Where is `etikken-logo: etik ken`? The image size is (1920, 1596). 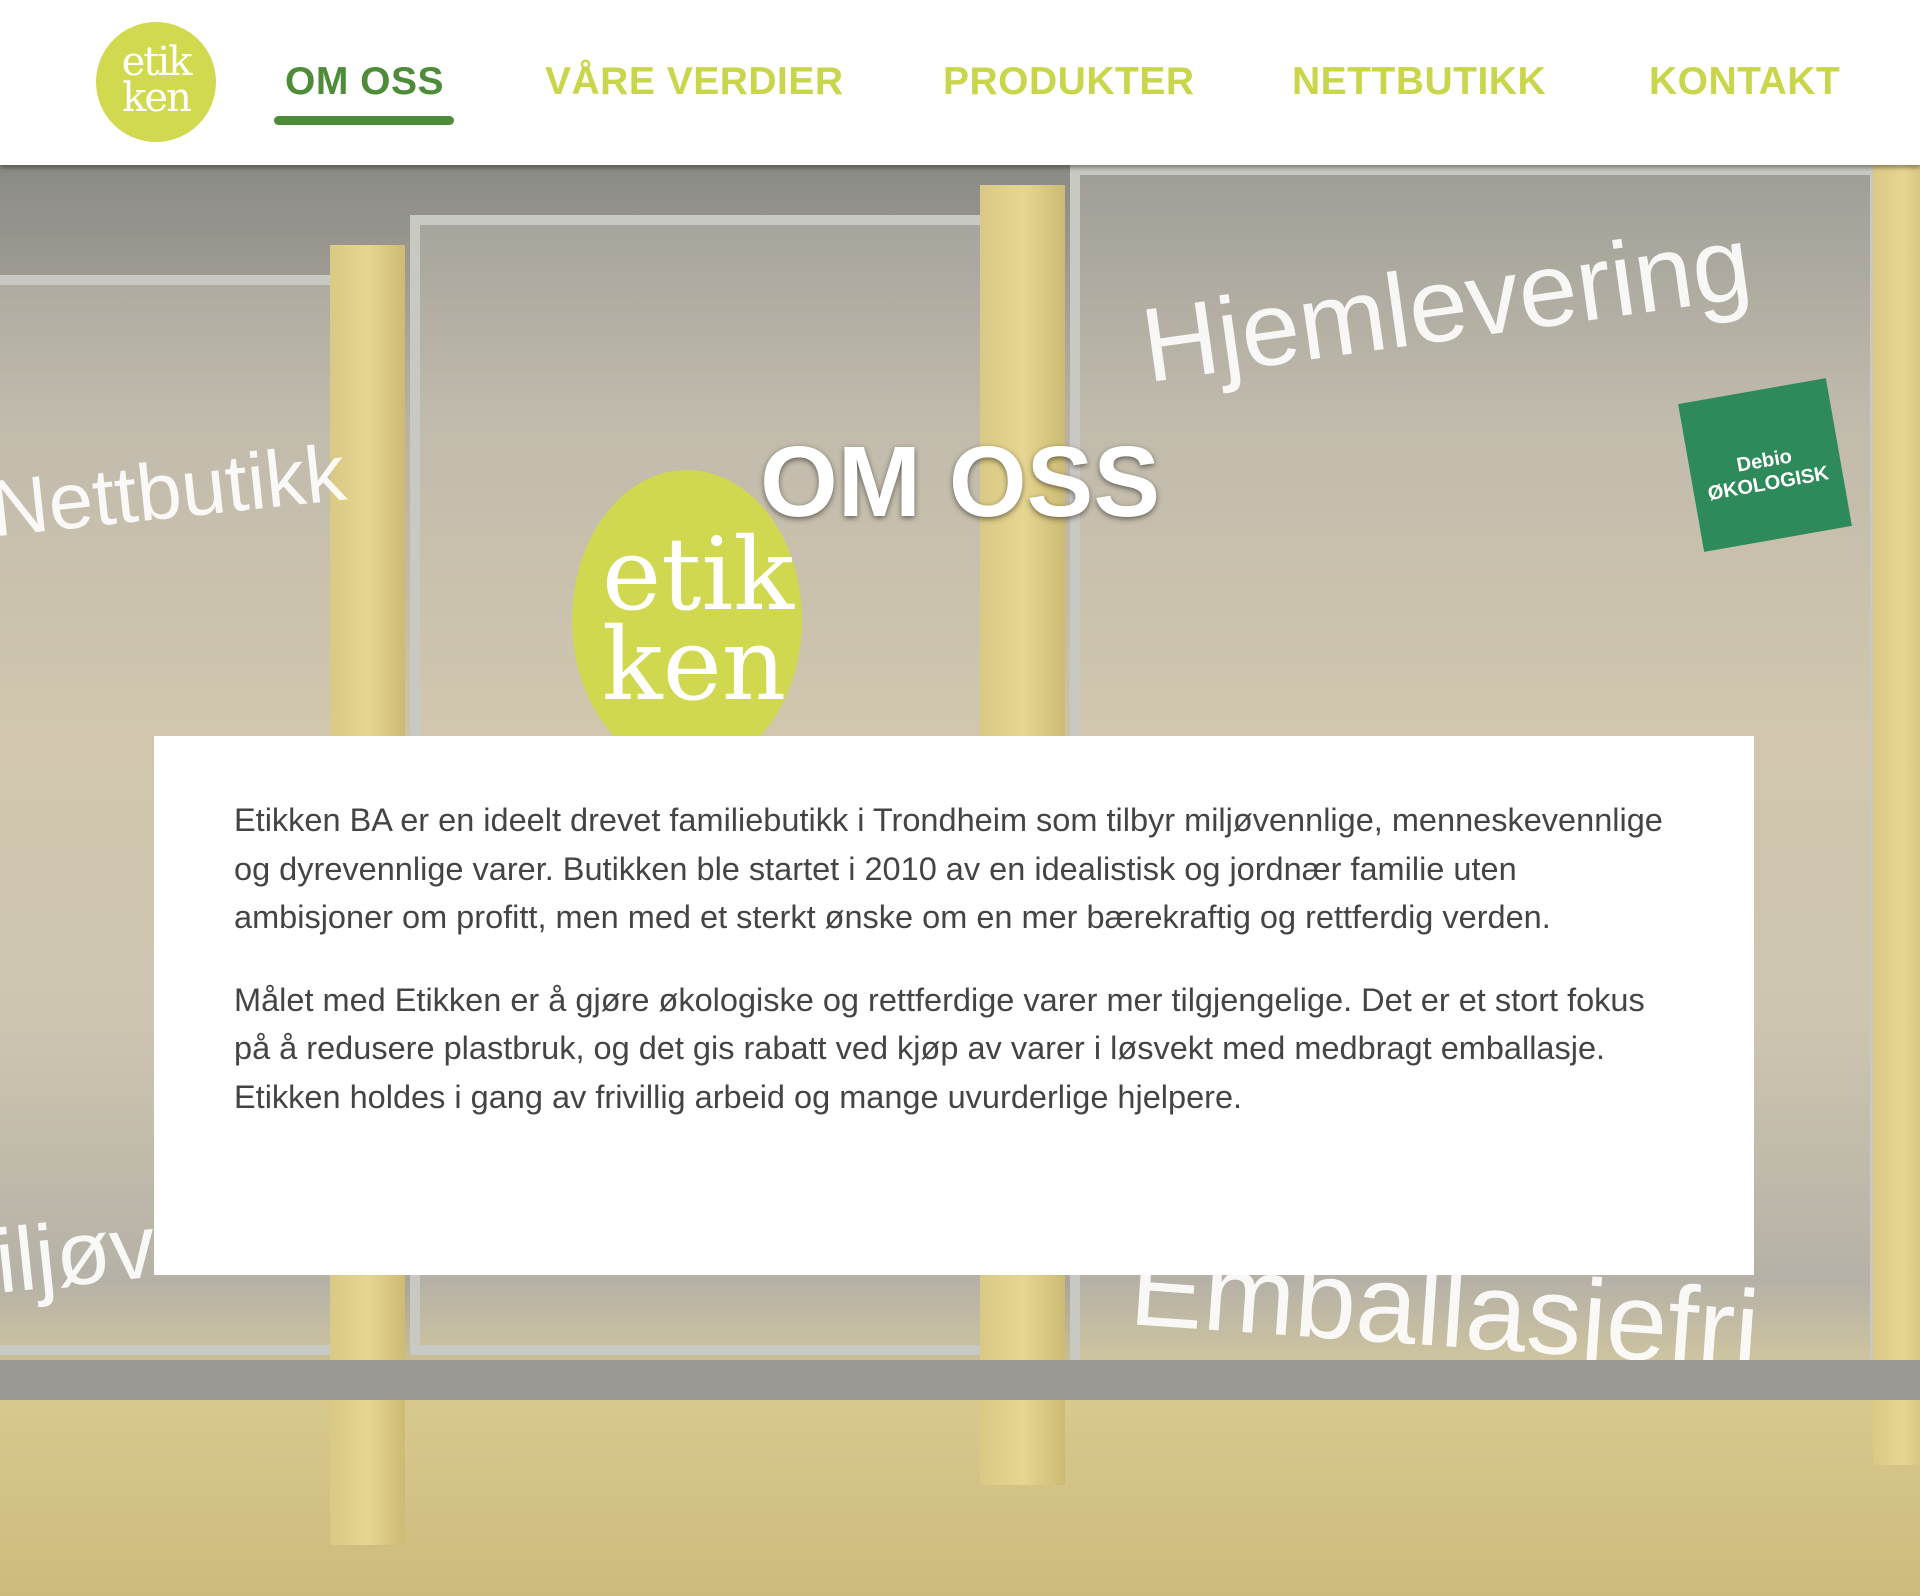
etikken-logo: etik ken is located at coordinates (156, 82).